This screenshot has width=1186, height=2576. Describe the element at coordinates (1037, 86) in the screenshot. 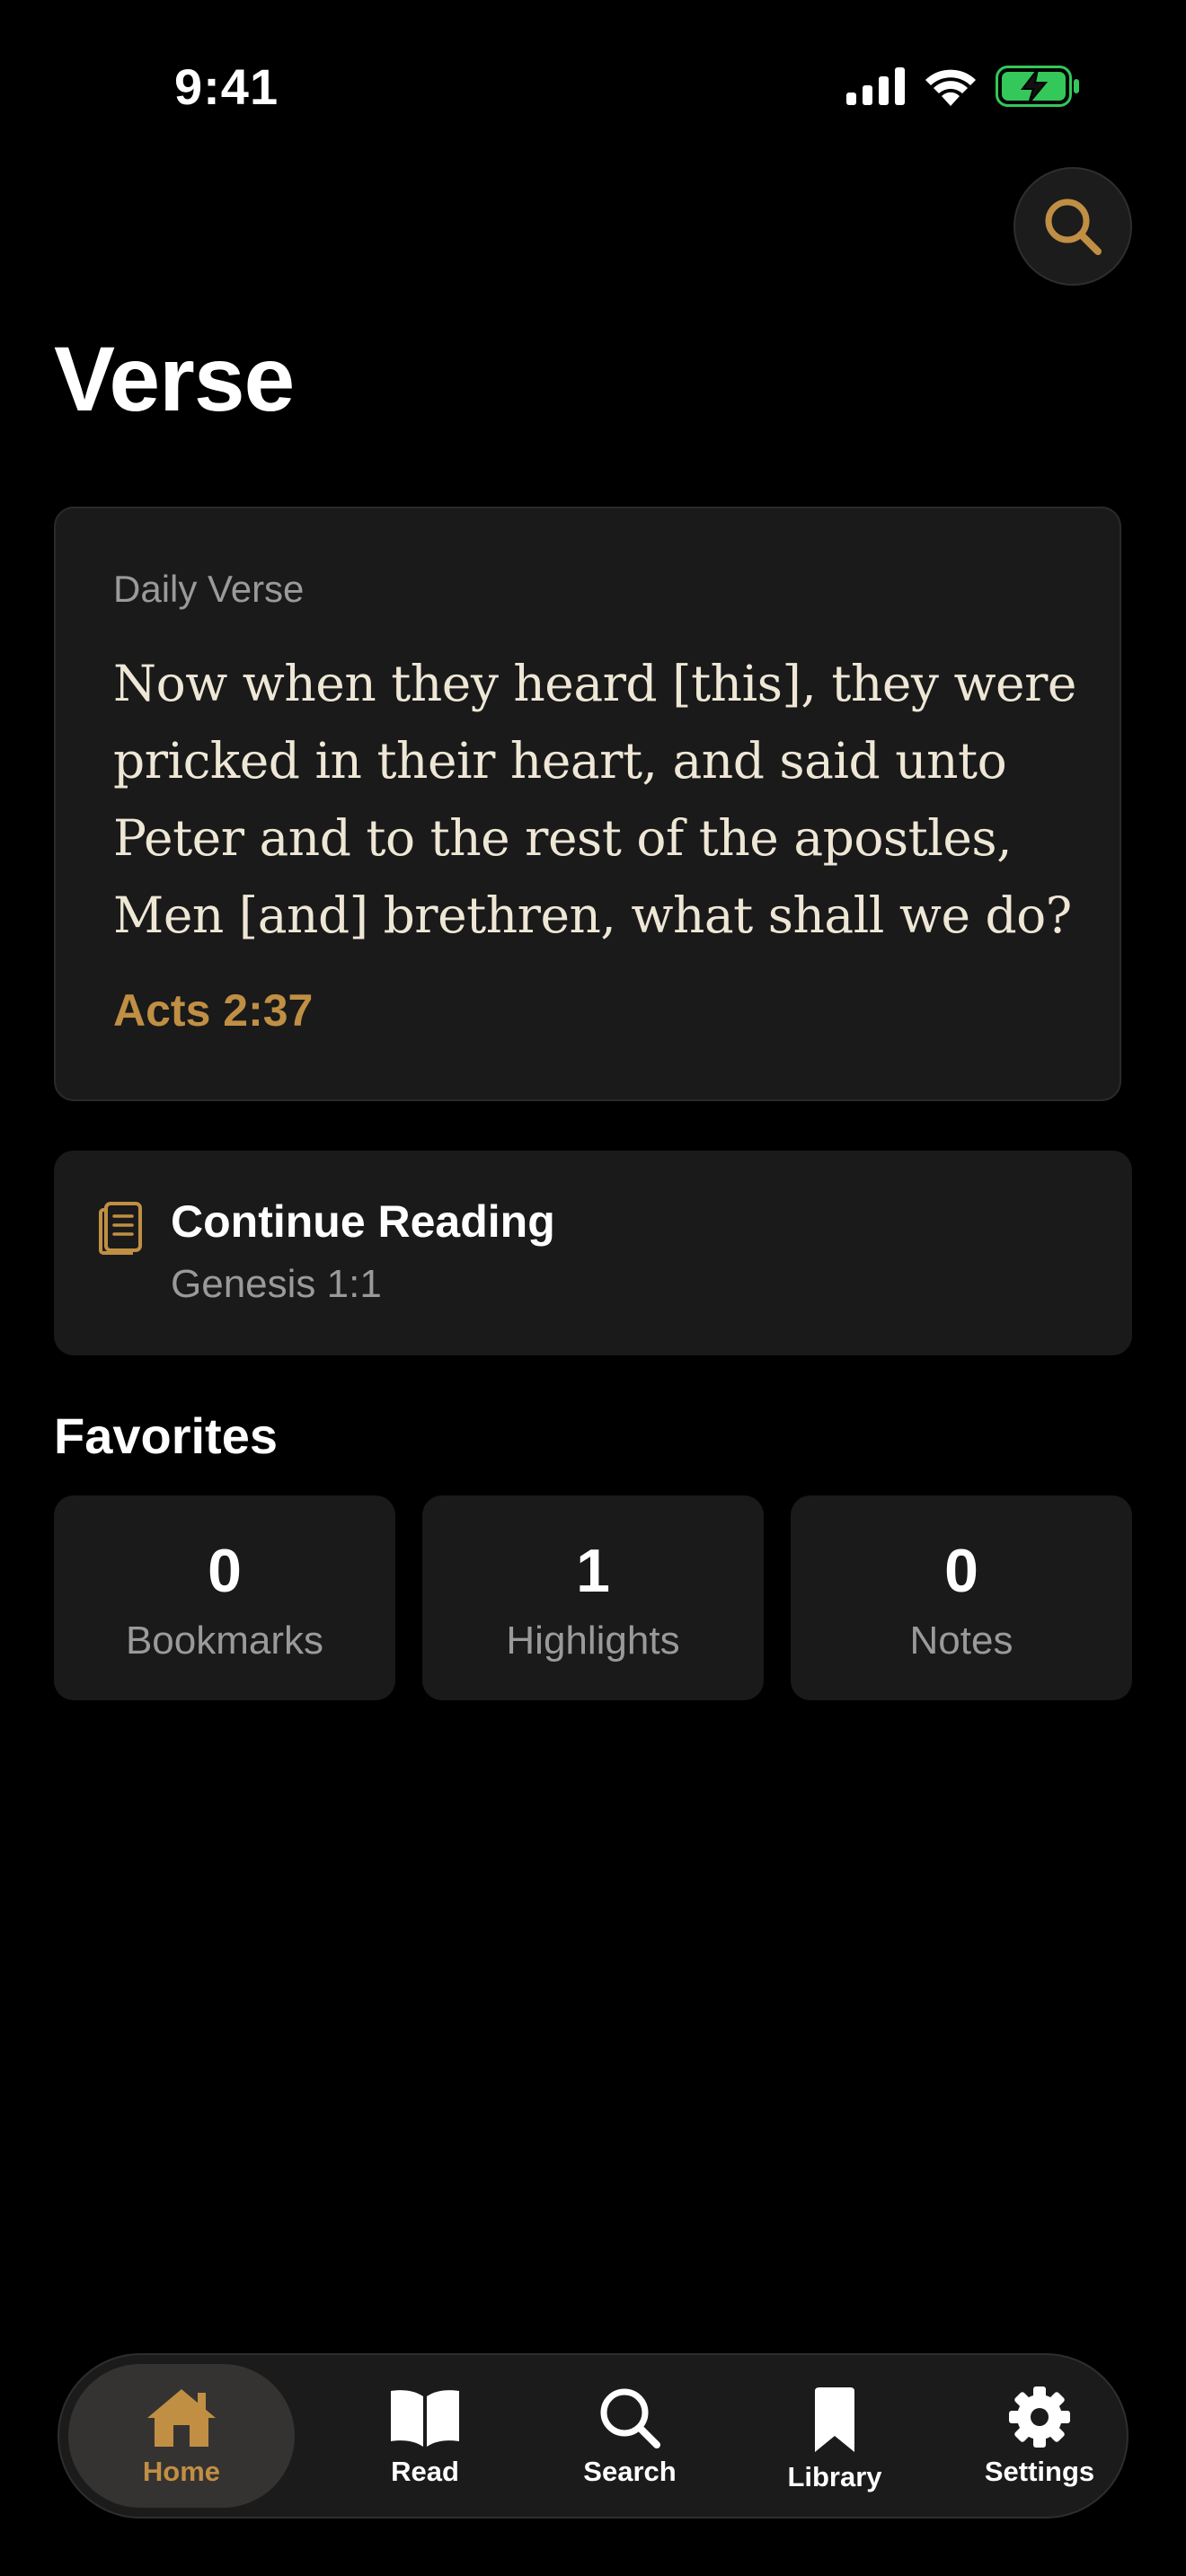

I see `battery-charging-icon` at that location.